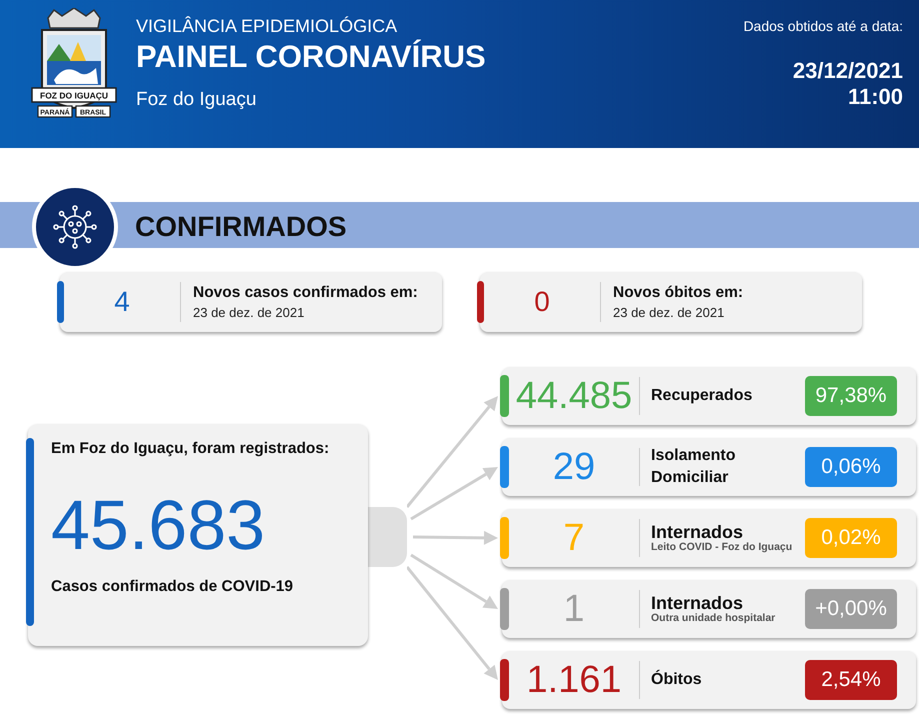 The width and height of the screenshot is (919, 727). I want to click on breakdown-value: 1.161, so click(574, 680).